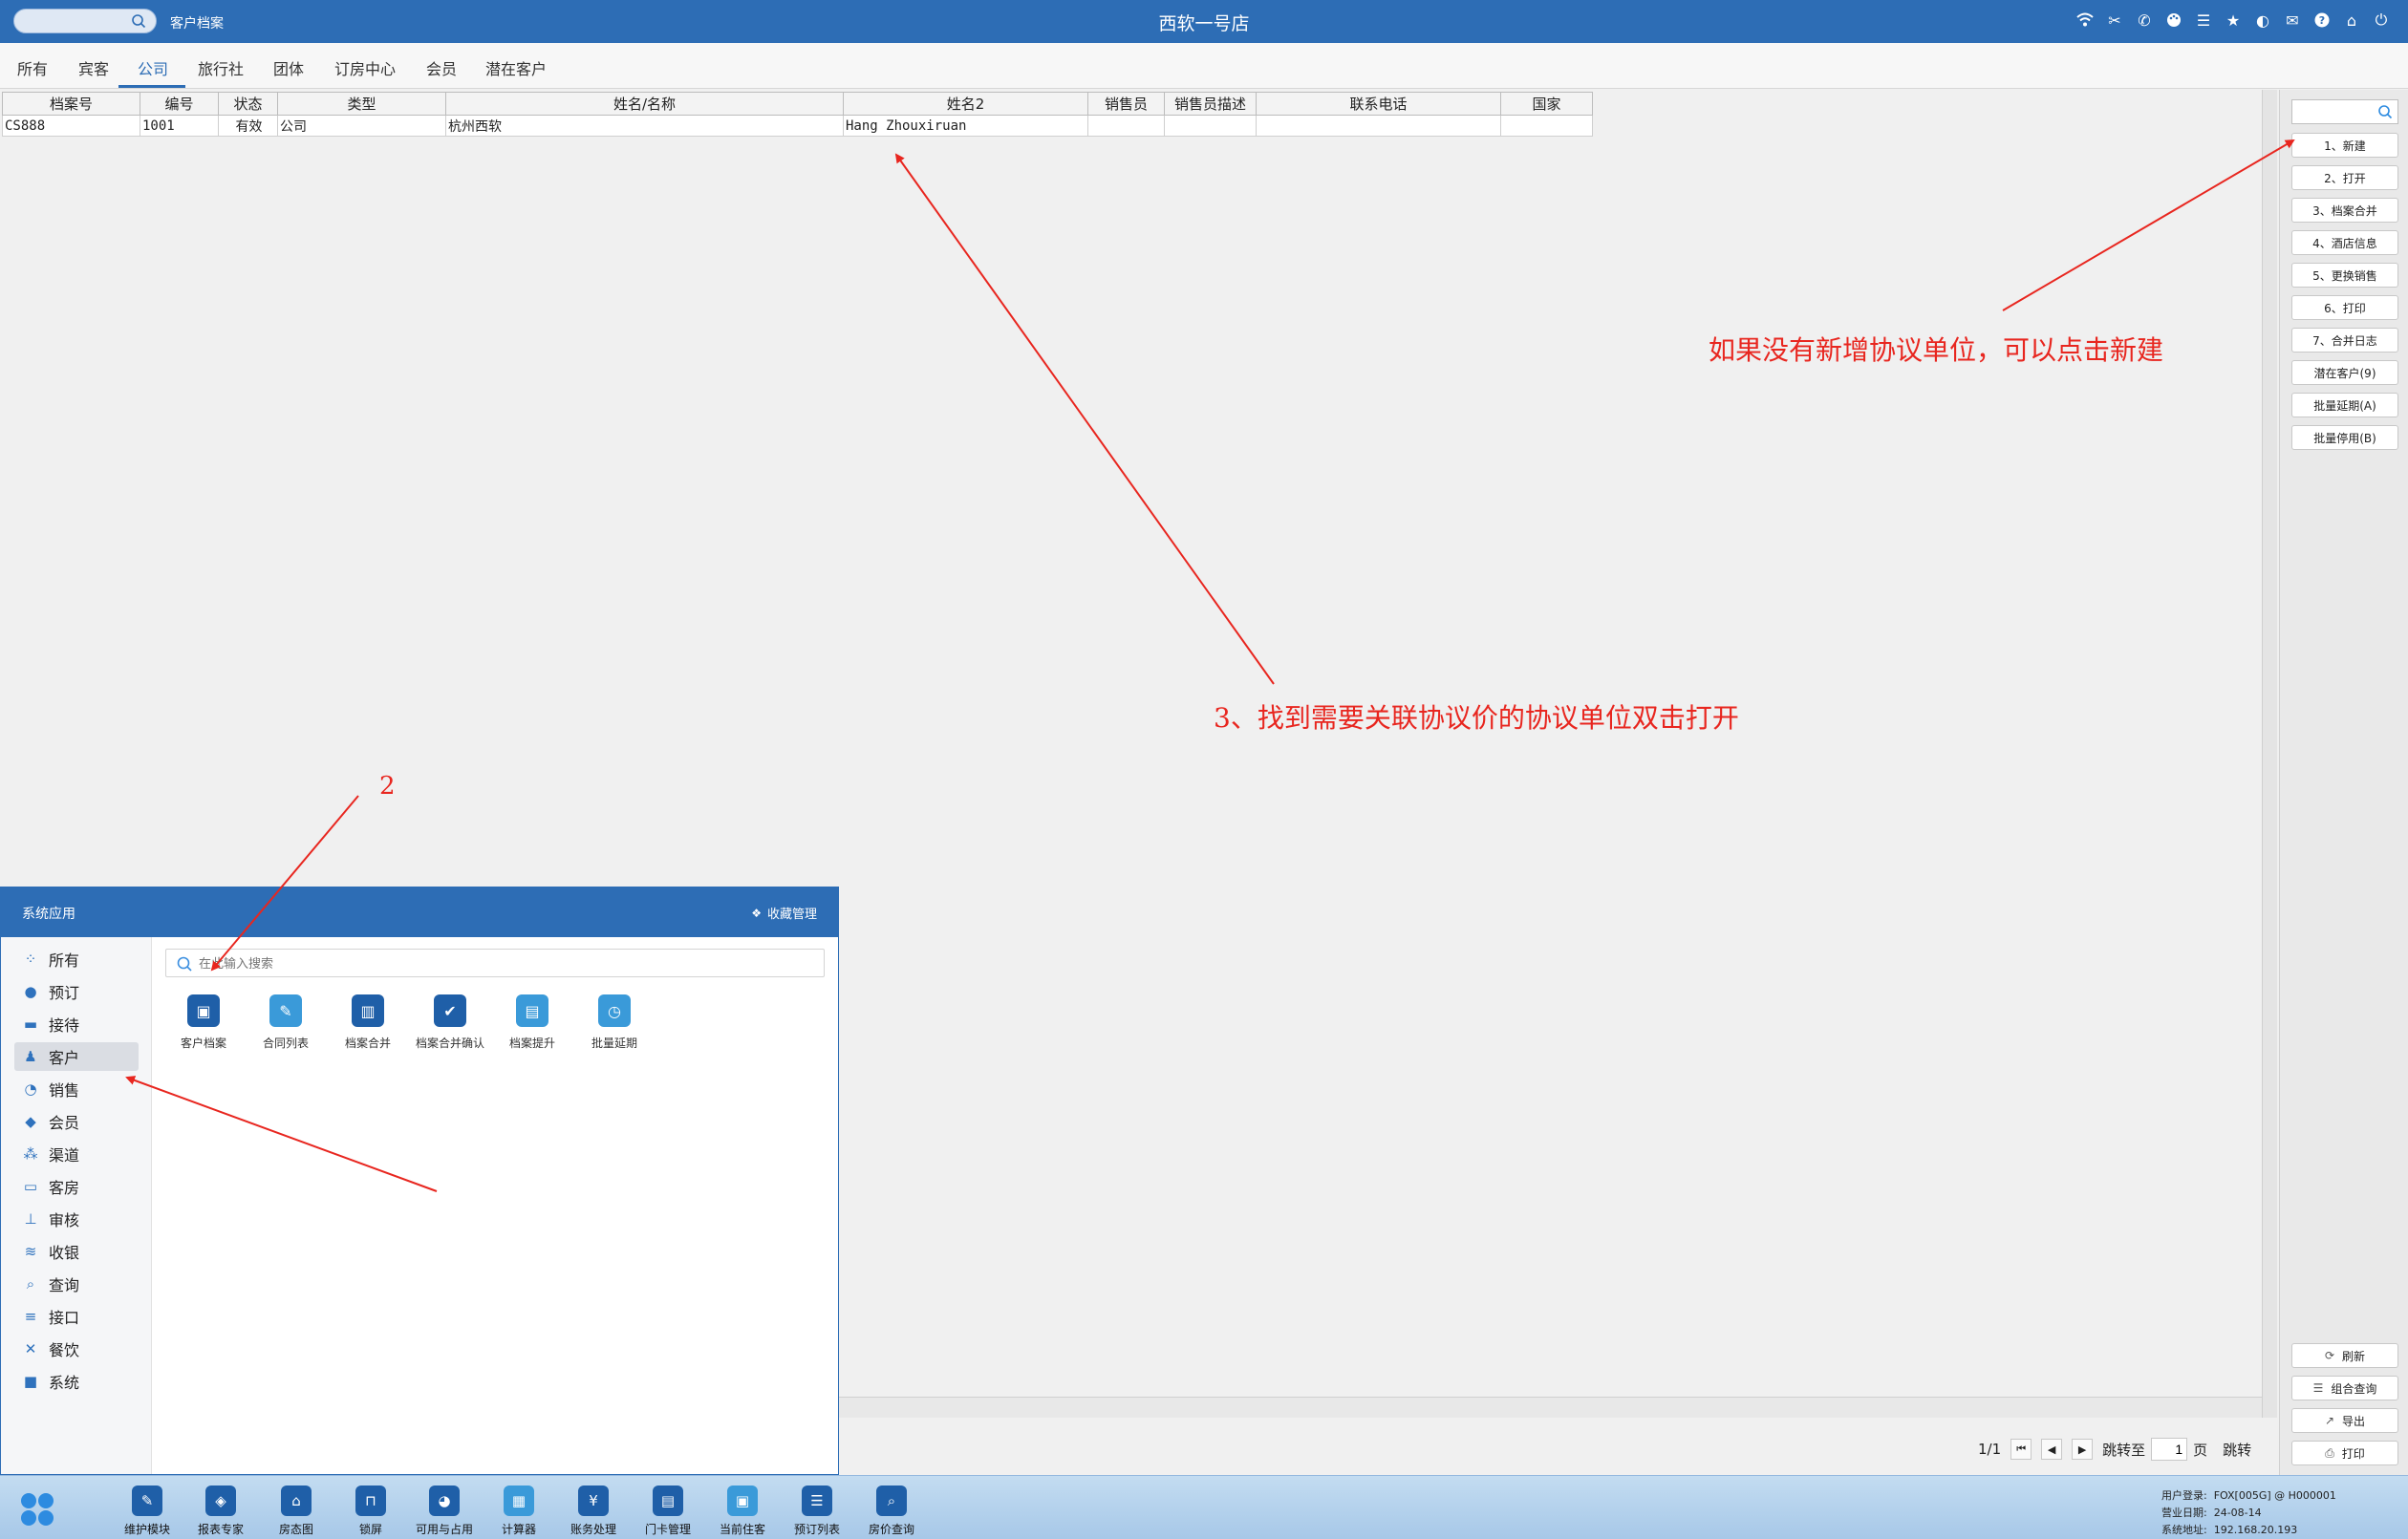 The height and width of the screenshot is (1539, 2408). I want to click on page-number-input, so click(2169, 1449).